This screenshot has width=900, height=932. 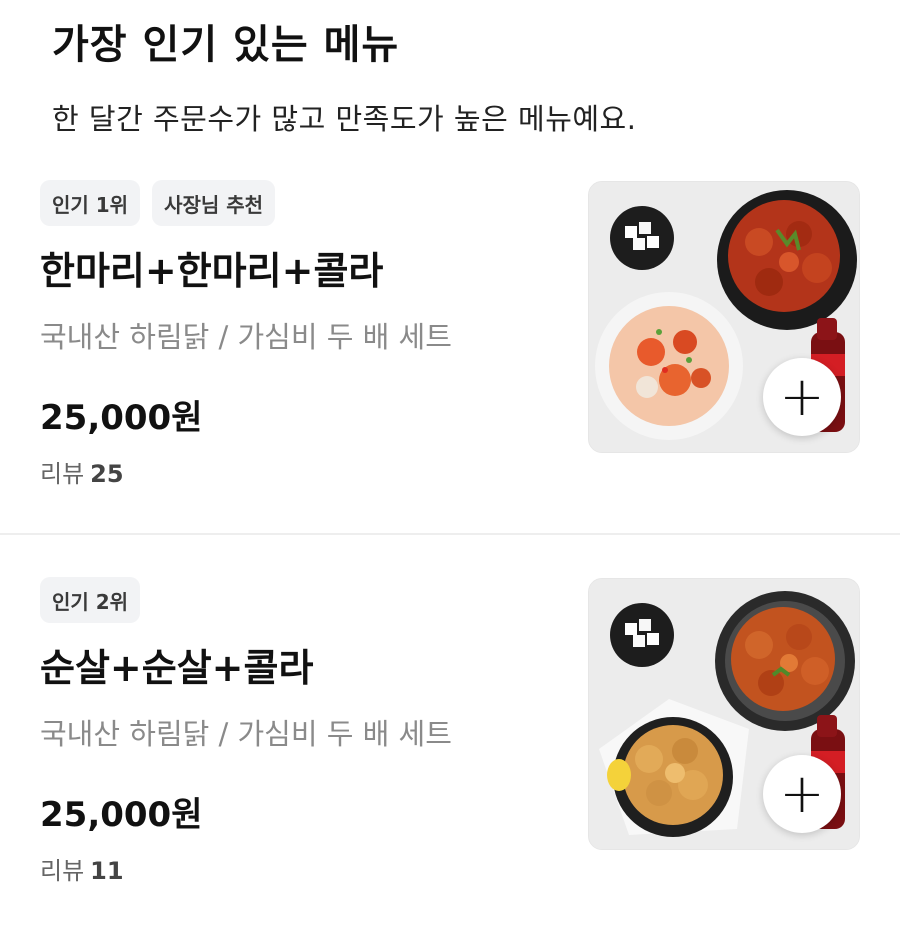 I want to click on menu-item-review: 리뷰 25, so click(x=82, y=471).